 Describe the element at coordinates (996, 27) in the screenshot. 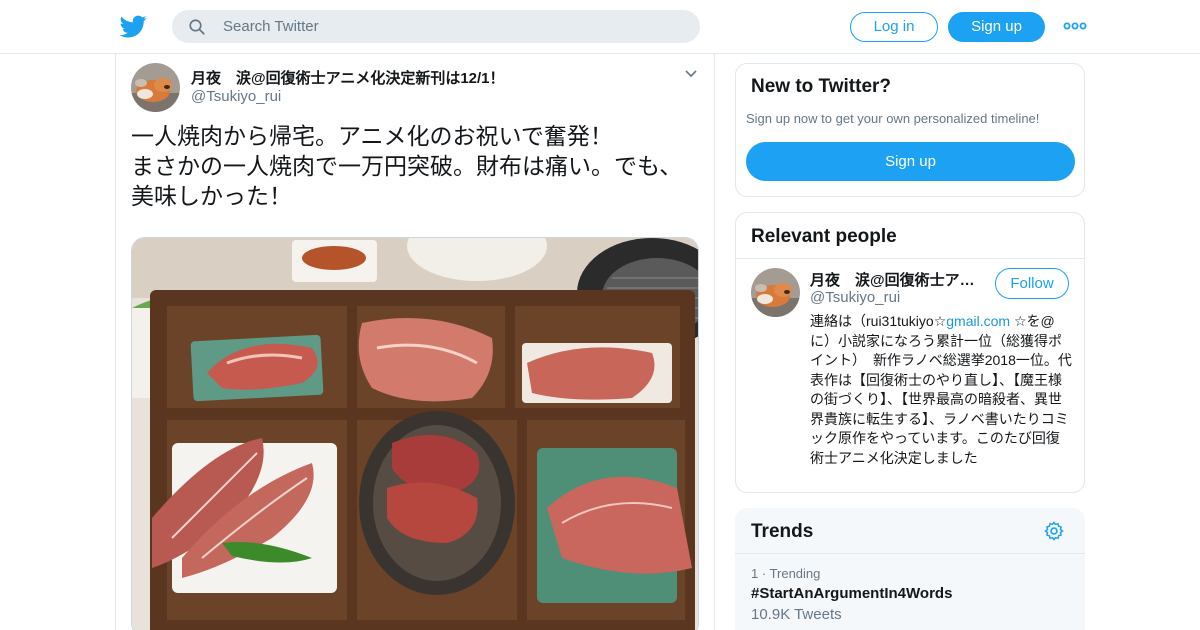

I see `signup-button: Sign up` at that location.